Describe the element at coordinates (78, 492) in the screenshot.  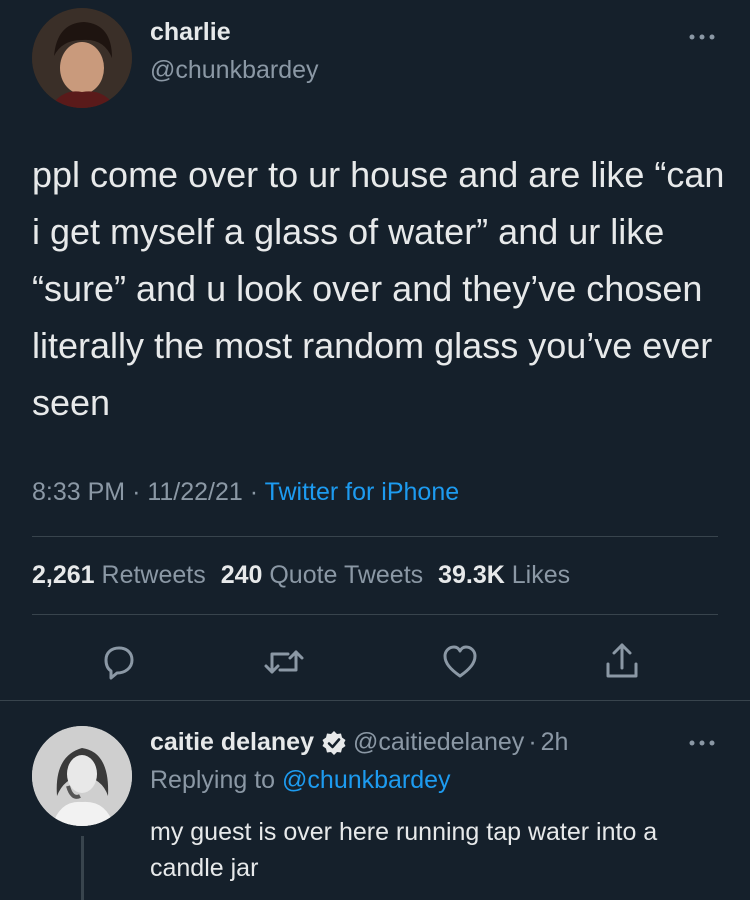
I see `tweet-time: 8:33 PM` at that location.